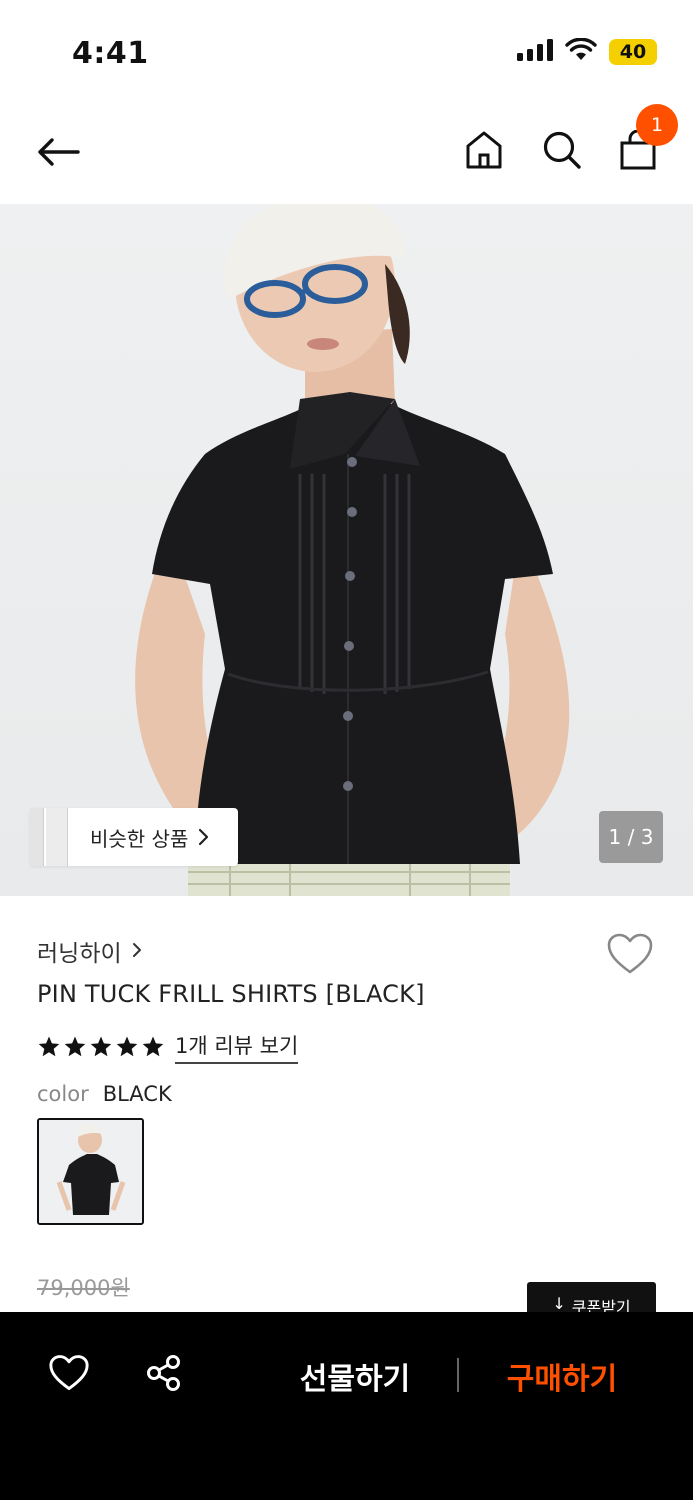 The image size is (693, 1500). What do you see at coordinates (168, 1047) in the screenshot?
I see `rating-row: 1개 리뷰 보기` at bounding box center [168, 1047].